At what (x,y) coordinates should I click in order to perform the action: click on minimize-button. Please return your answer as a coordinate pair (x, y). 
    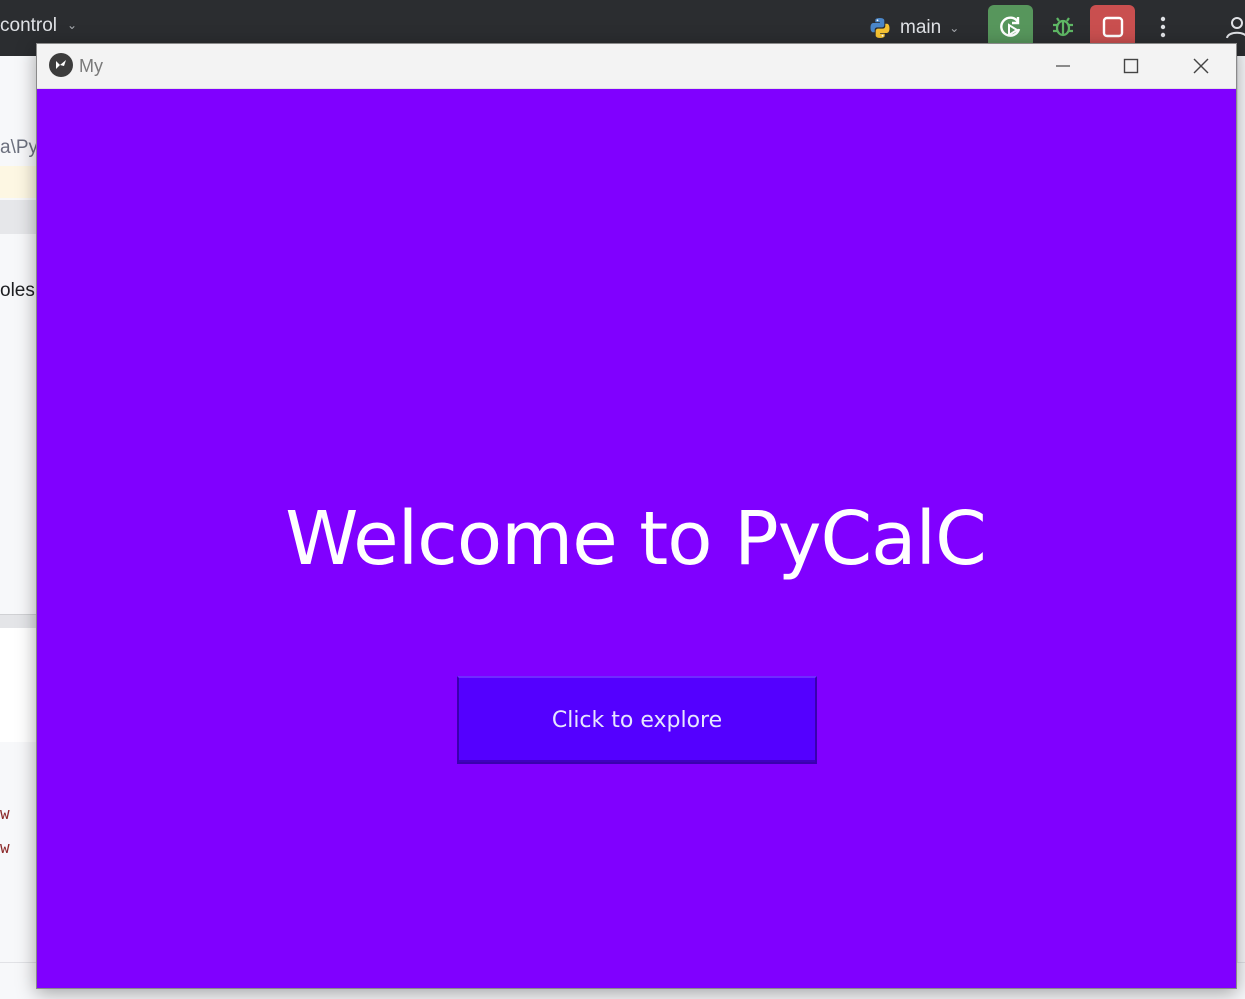
    Looking at the image, I should click on (1063, 66).